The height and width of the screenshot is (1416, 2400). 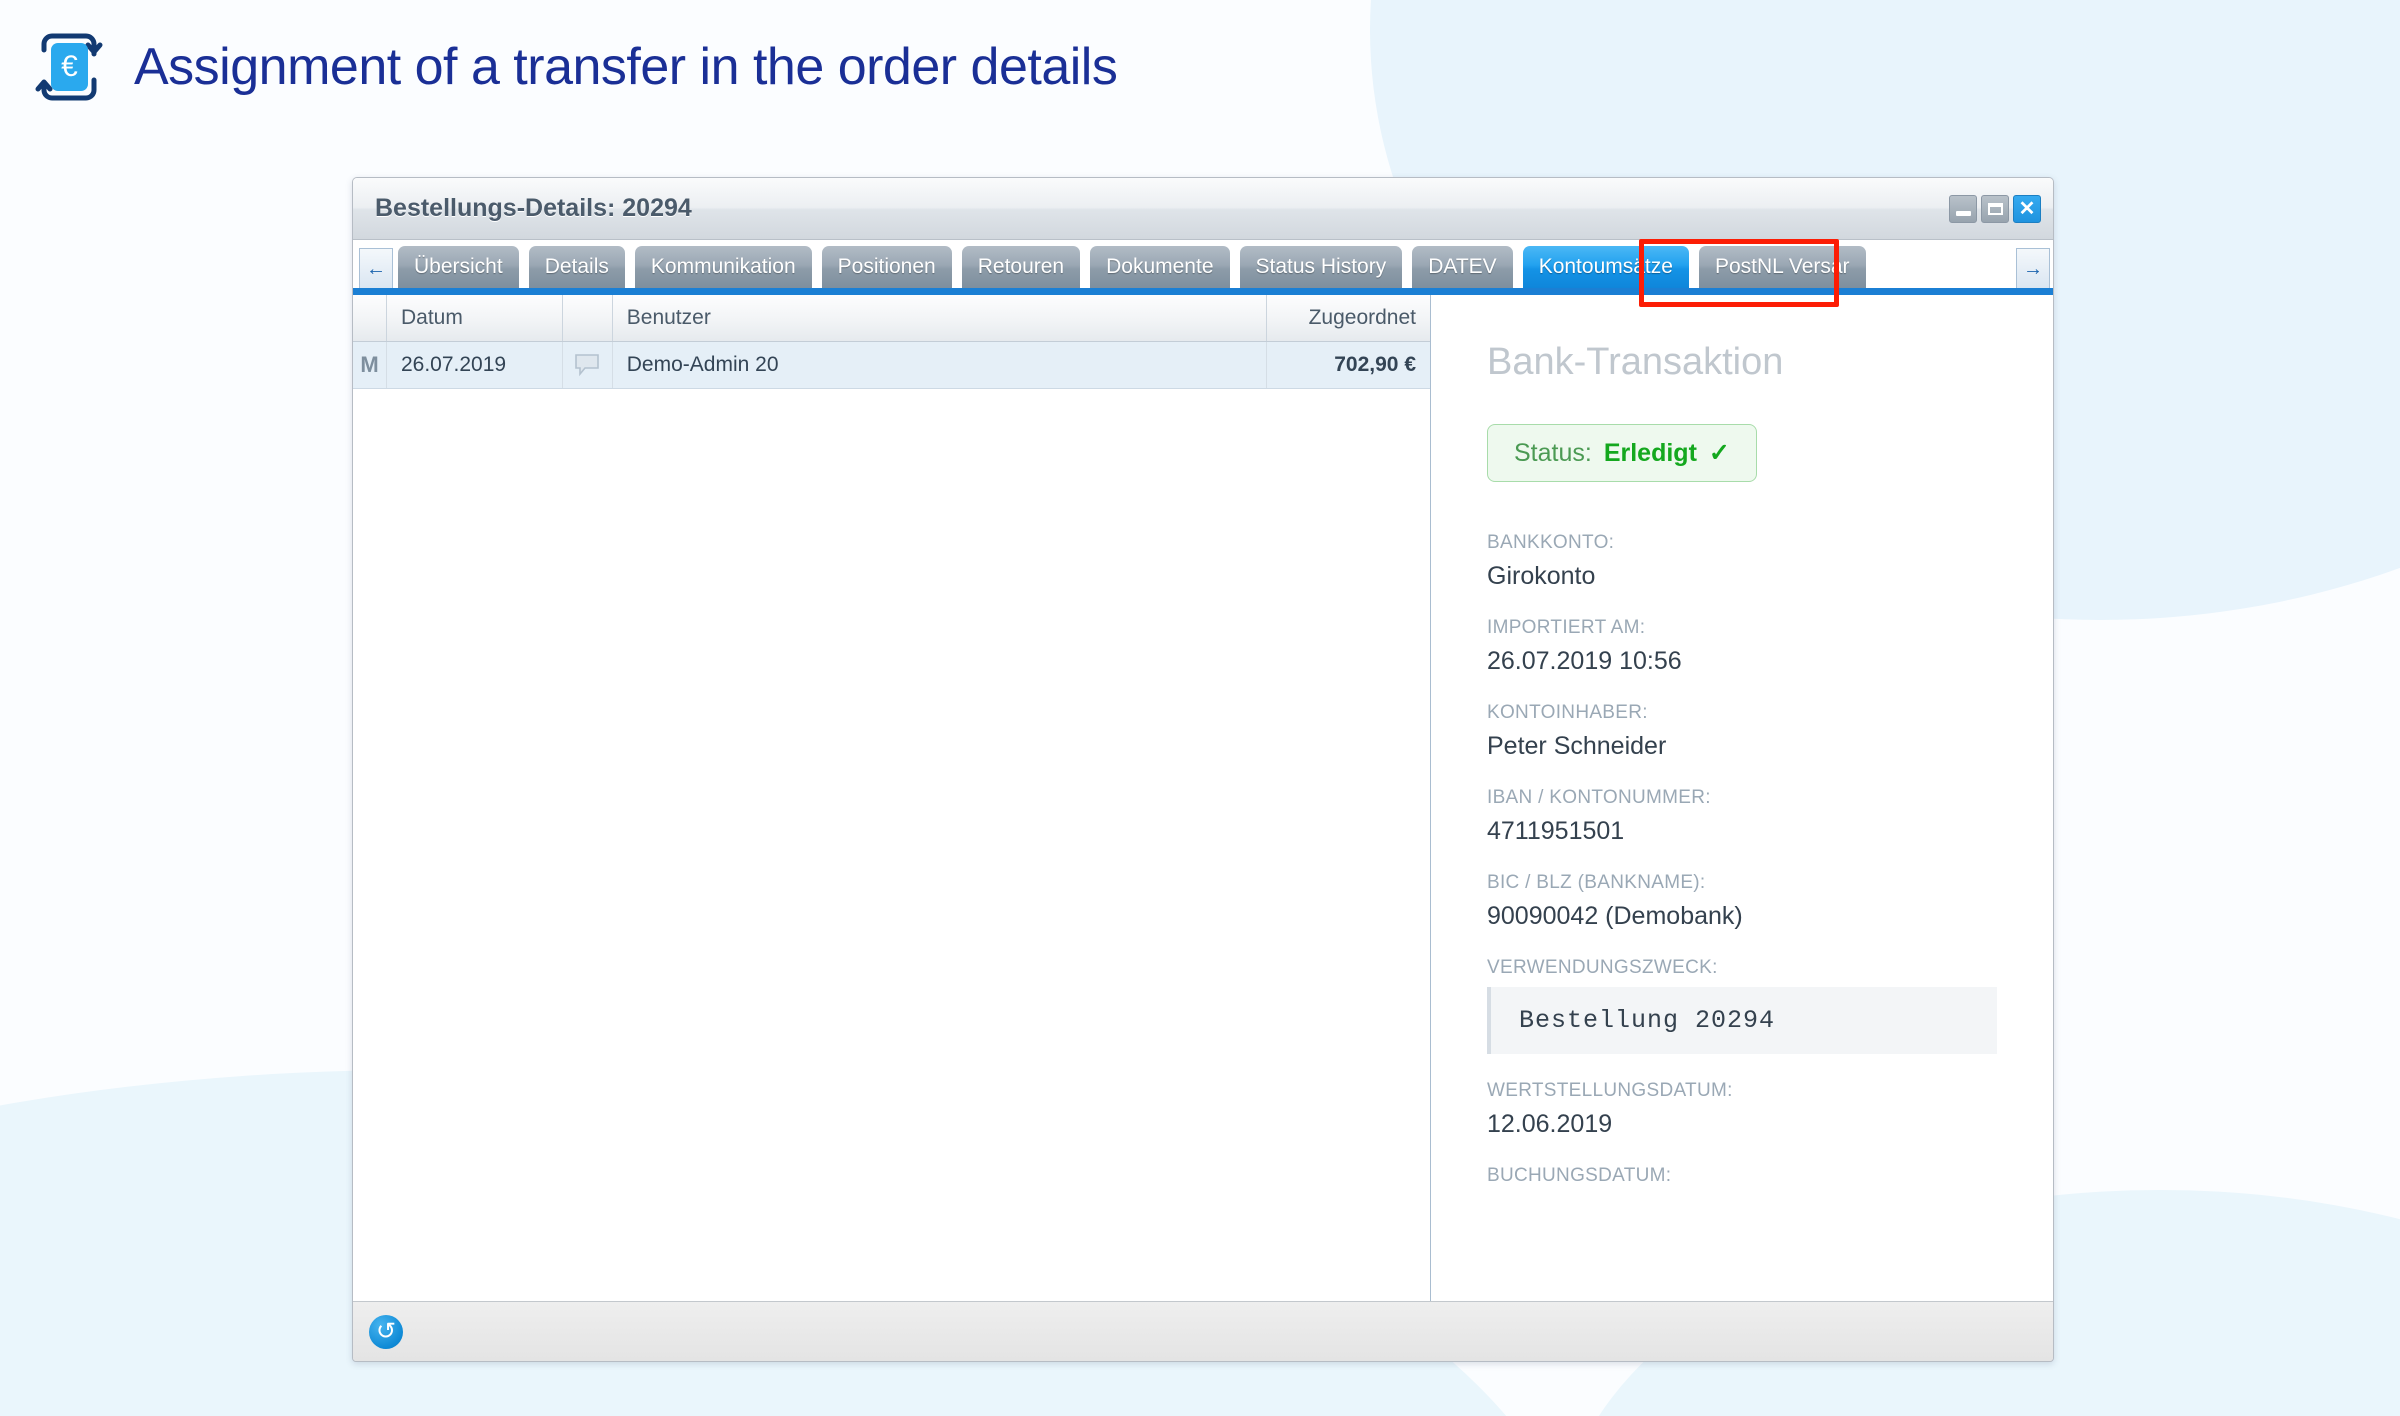 I want to click on row-datum: 26.07.2019, so click(x=475, y=365).